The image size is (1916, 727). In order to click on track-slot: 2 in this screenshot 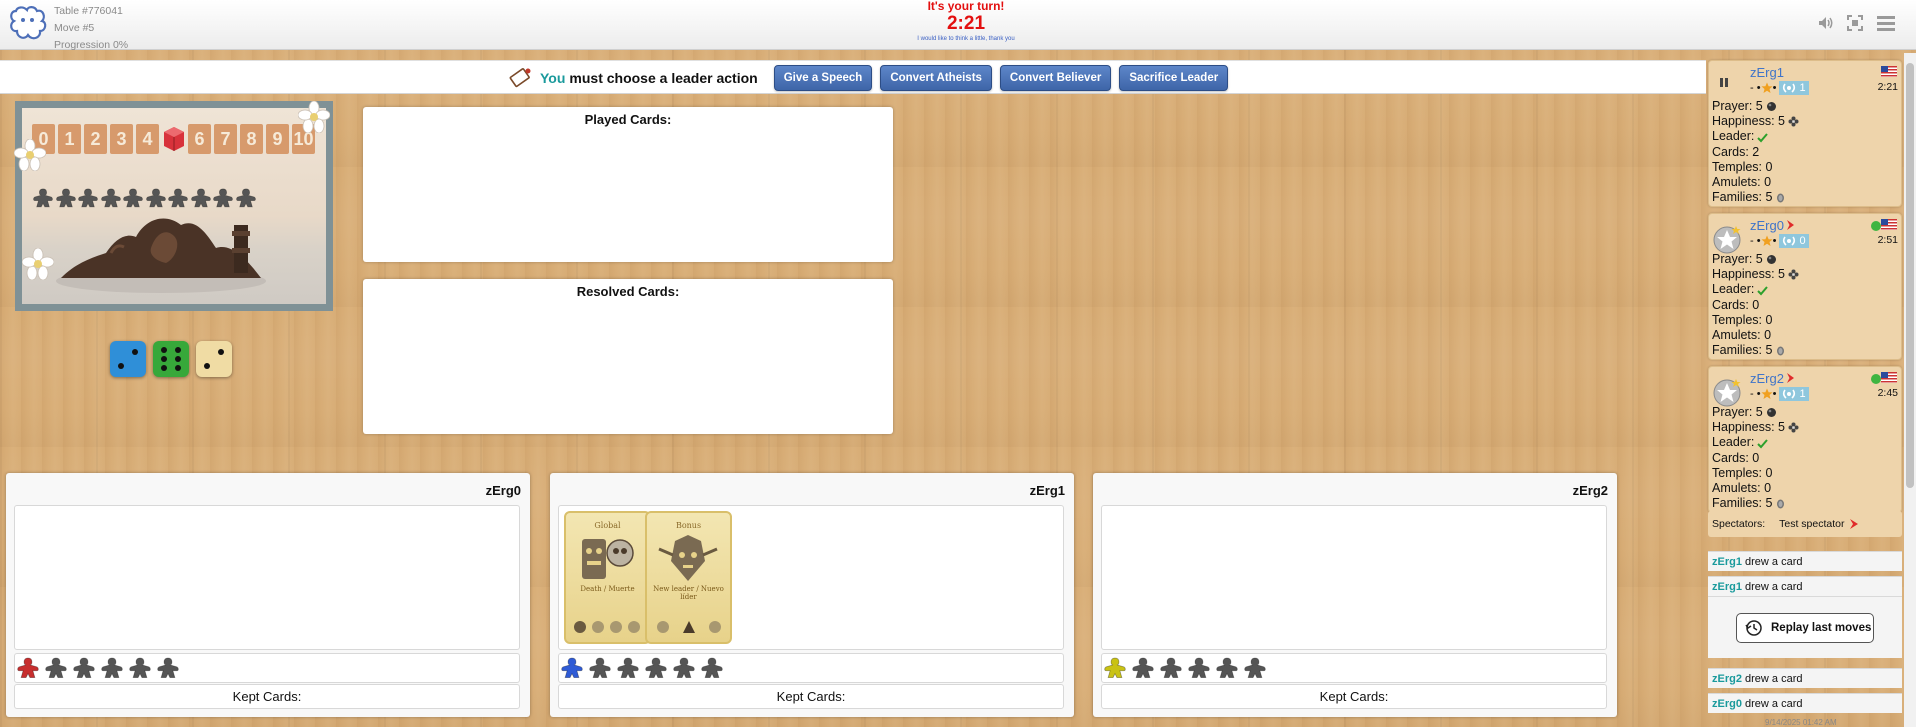, I will do `click(95, 139)`.